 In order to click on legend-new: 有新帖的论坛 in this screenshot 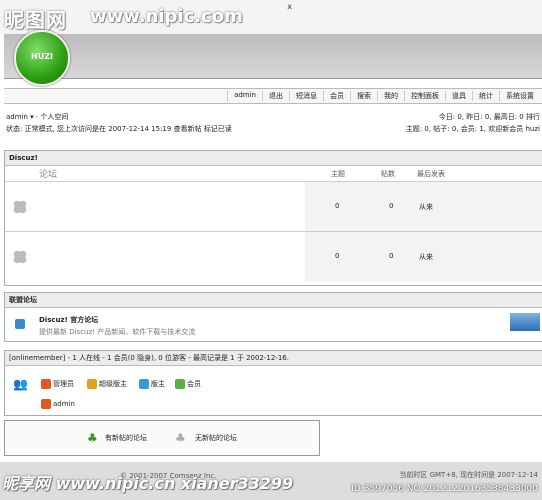, I will do `click(126, 438)`.